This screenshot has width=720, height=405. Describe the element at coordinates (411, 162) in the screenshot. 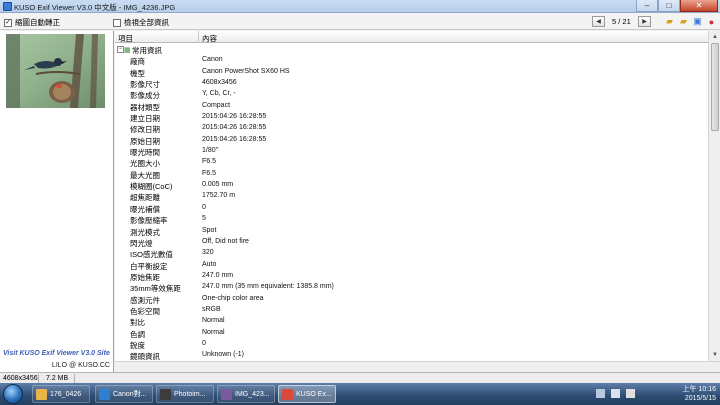

I see `table-row: 光圈大小 F6.5` at that location.